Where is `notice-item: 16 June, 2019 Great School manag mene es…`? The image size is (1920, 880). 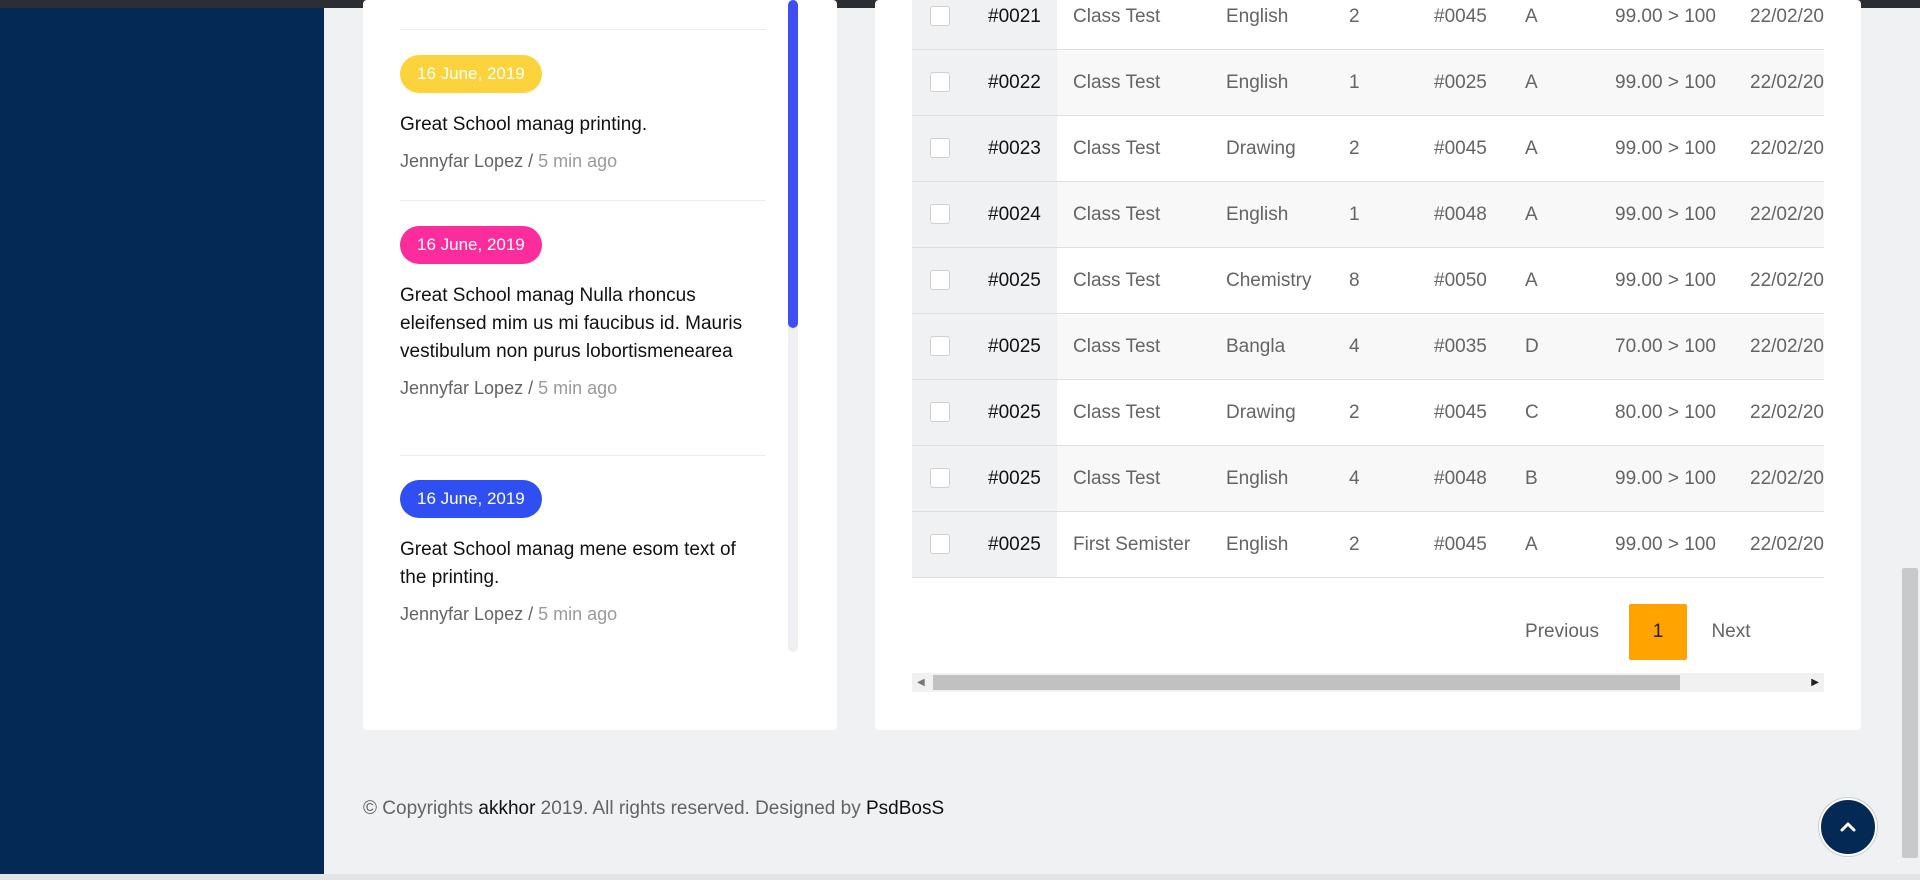 notice-item: 16 June, 2019 Great School manag mene es… is located at coordinates (583, 552).